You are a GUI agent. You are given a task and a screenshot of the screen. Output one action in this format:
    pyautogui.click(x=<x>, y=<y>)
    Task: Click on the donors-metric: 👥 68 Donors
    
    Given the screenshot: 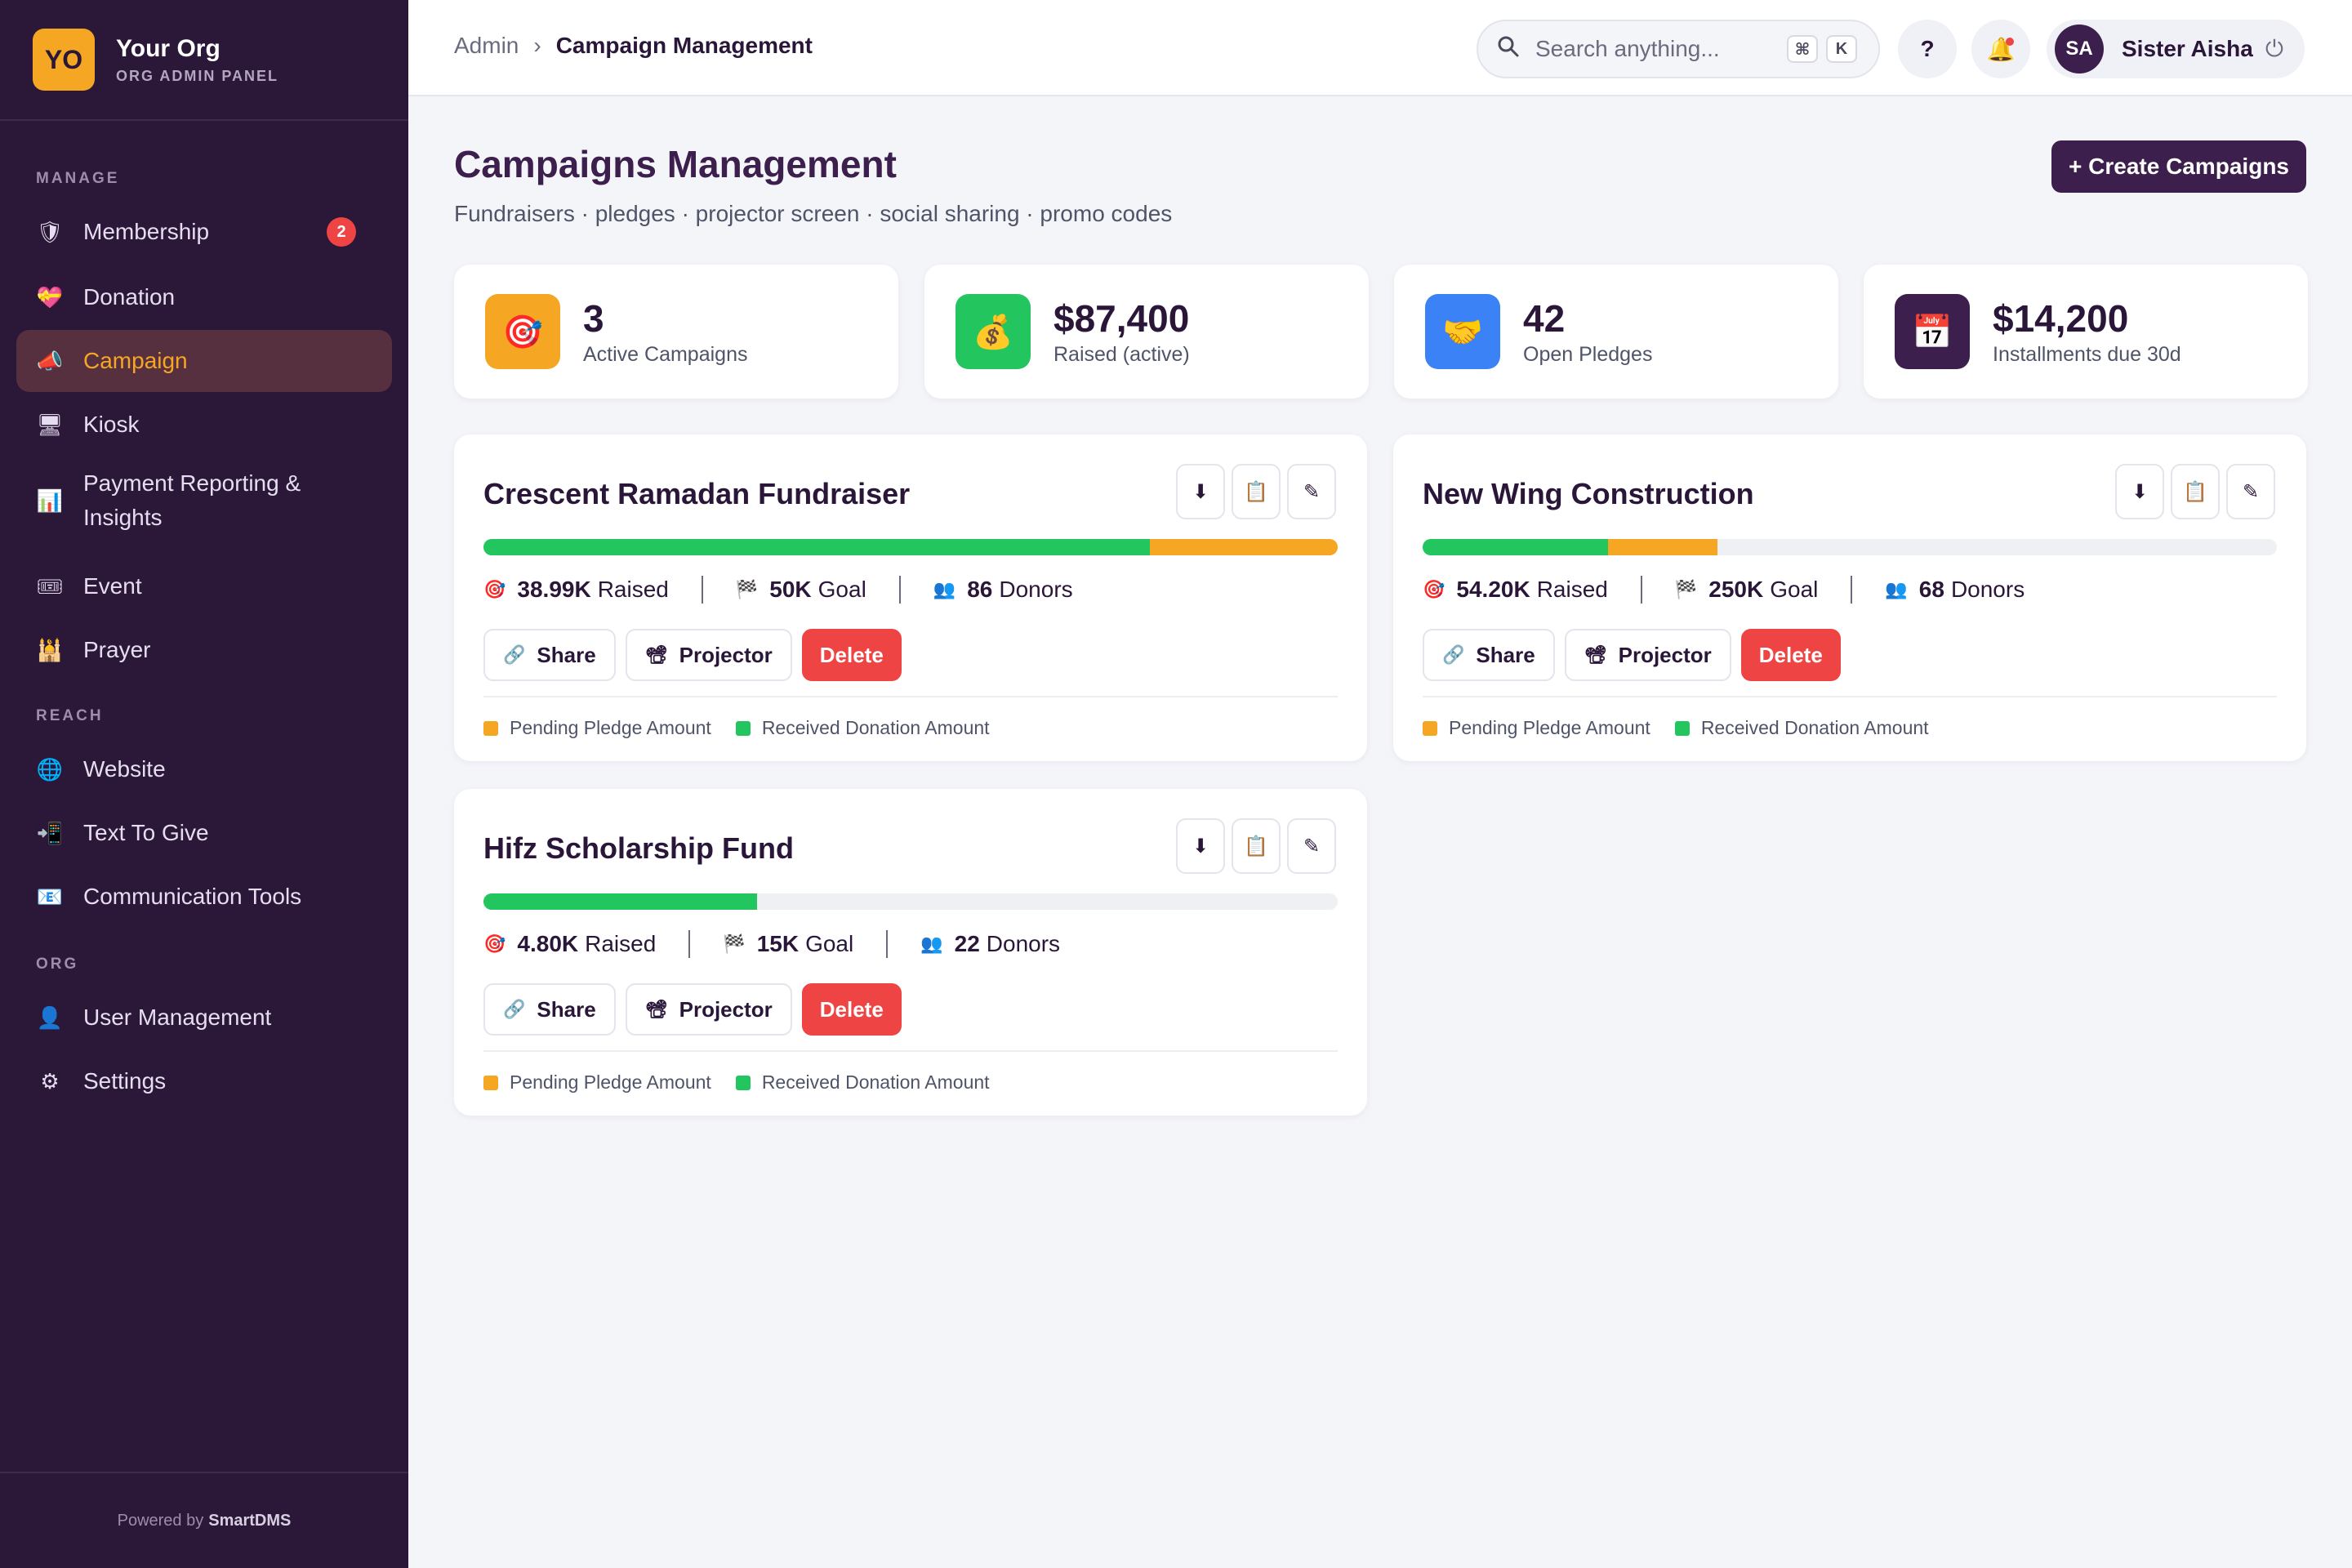 What is the action you would take?
    pyautogui.click(x=1955, y=590)
    